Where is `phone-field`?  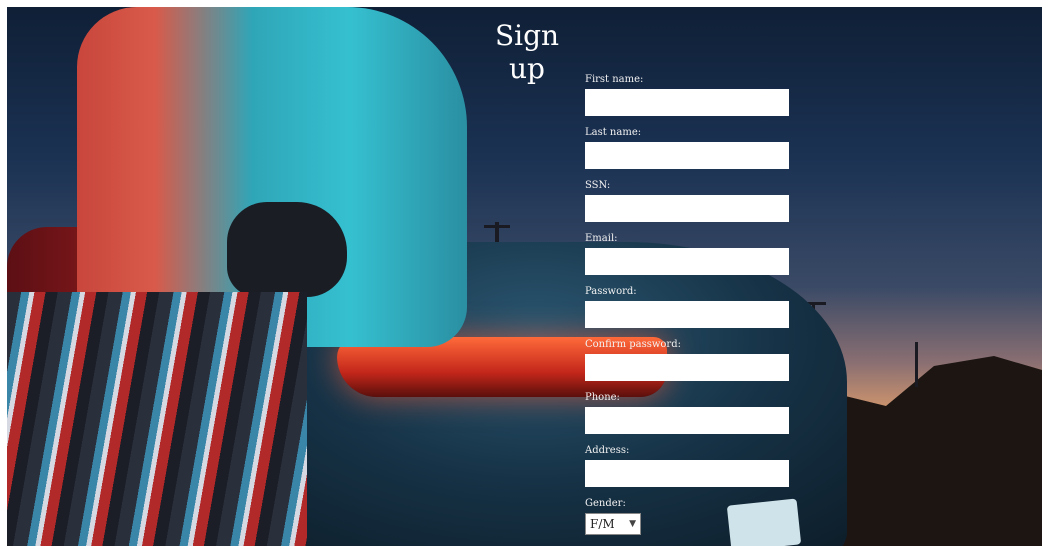 phone-field is located at coordinates (687, 420).